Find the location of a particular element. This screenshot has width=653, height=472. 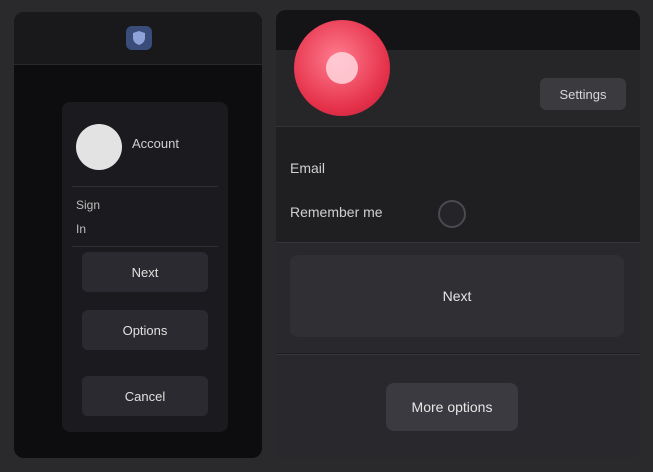

primary-section: Next is located at coordinates (458, 297).